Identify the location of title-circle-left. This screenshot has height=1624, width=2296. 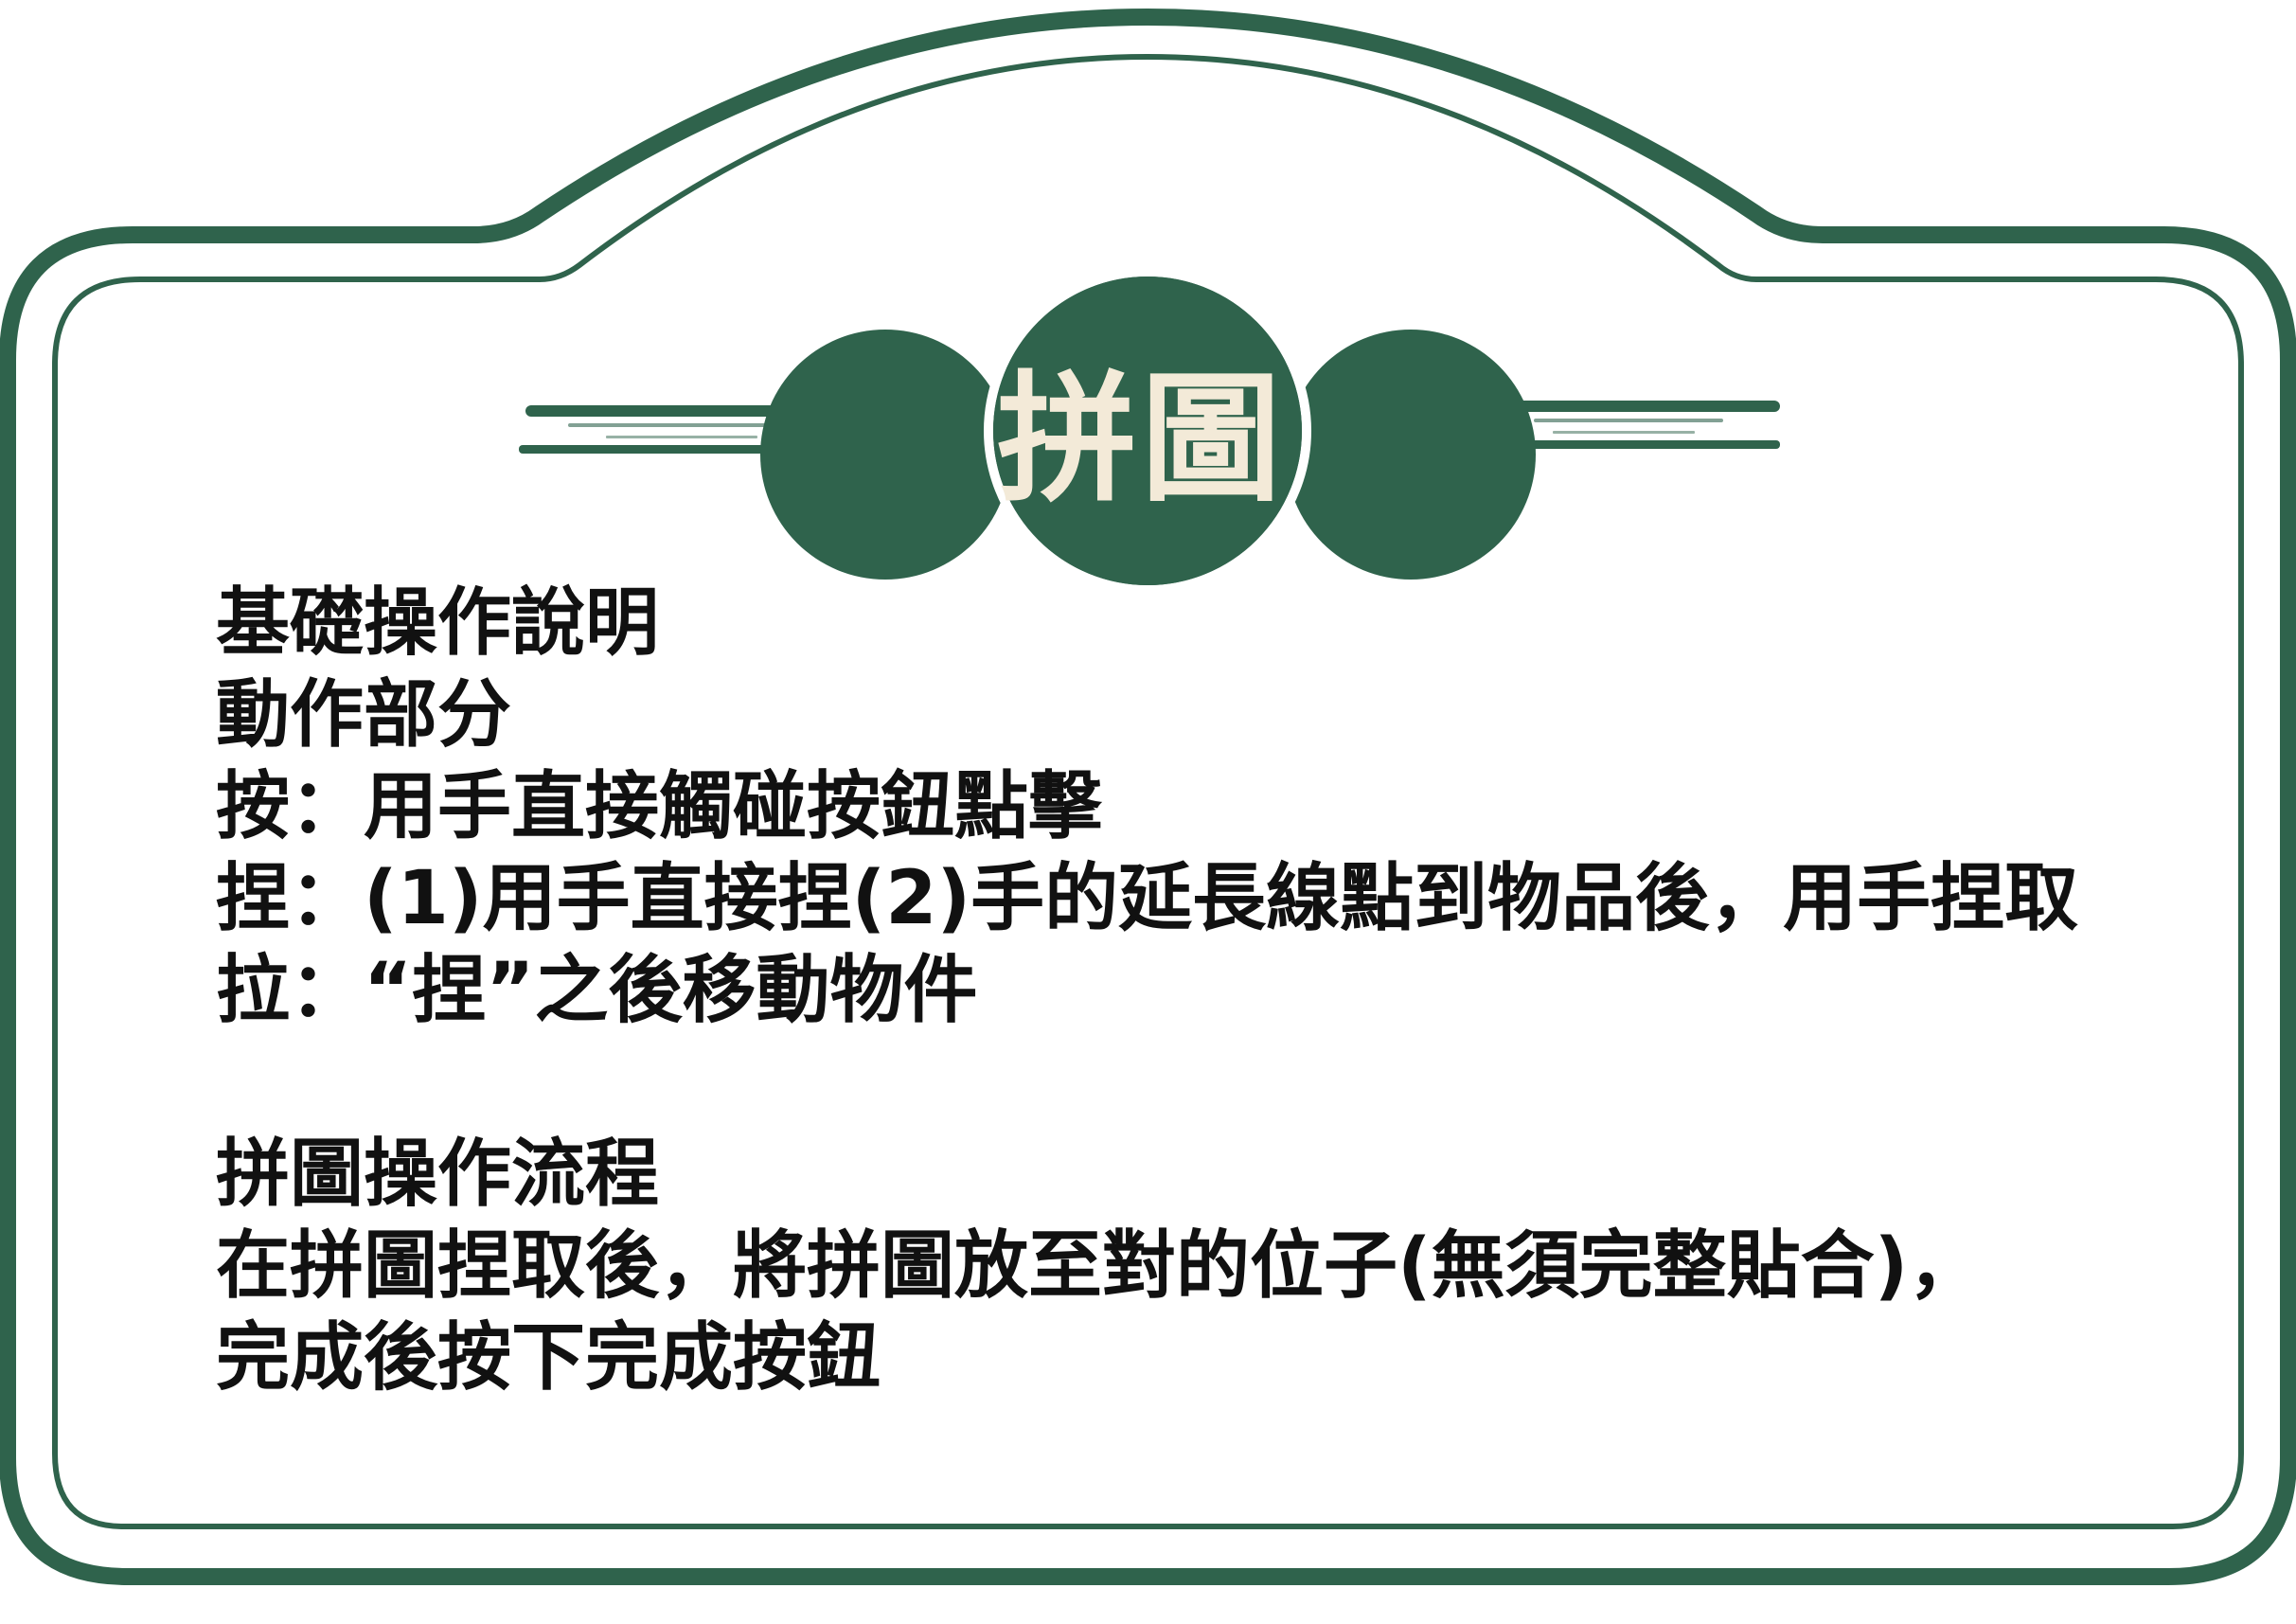
(885, 455).